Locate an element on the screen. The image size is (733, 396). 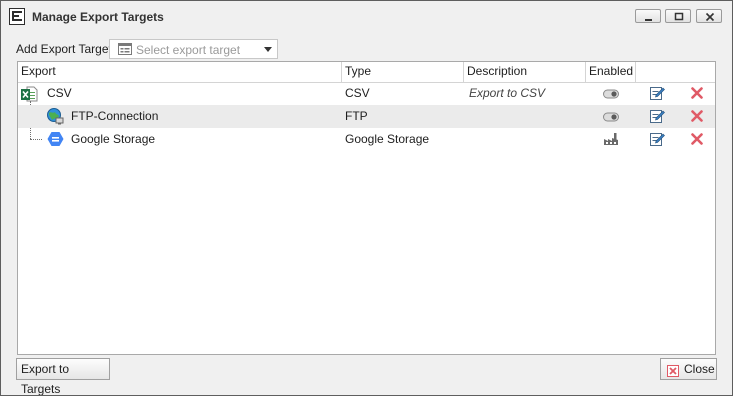
window-title: Manage Export Targets is located at coordinates (98, 17).